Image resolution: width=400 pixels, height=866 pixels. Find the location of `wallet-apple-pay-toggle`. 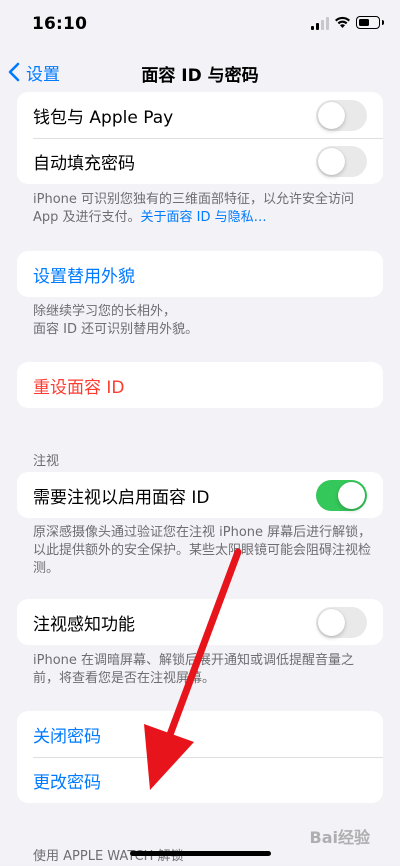

wallet-apple-pay-toggle is located at coordinates (341, 115).